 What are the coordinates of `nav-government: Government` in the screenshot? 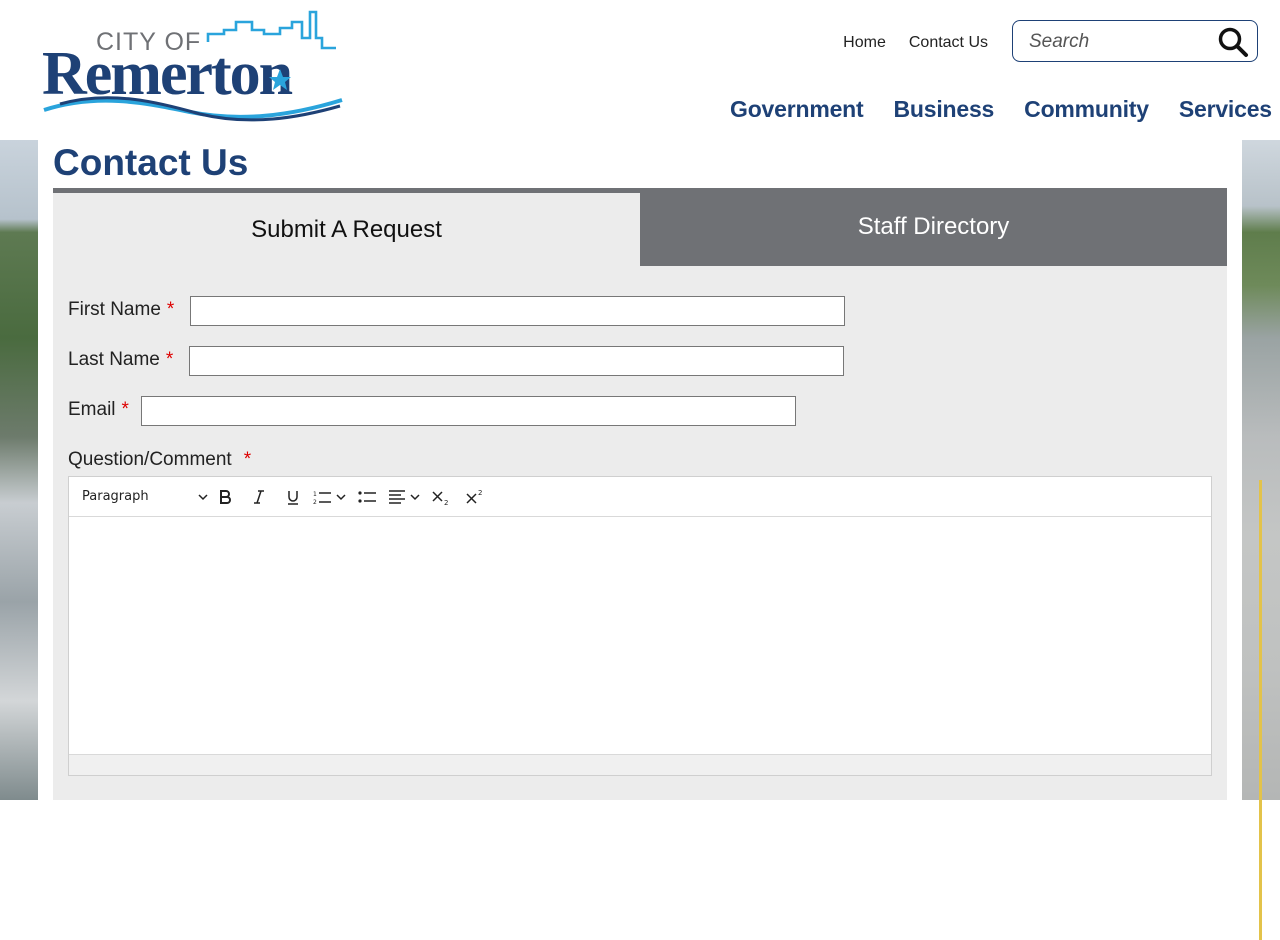 It's located at (797, 109).